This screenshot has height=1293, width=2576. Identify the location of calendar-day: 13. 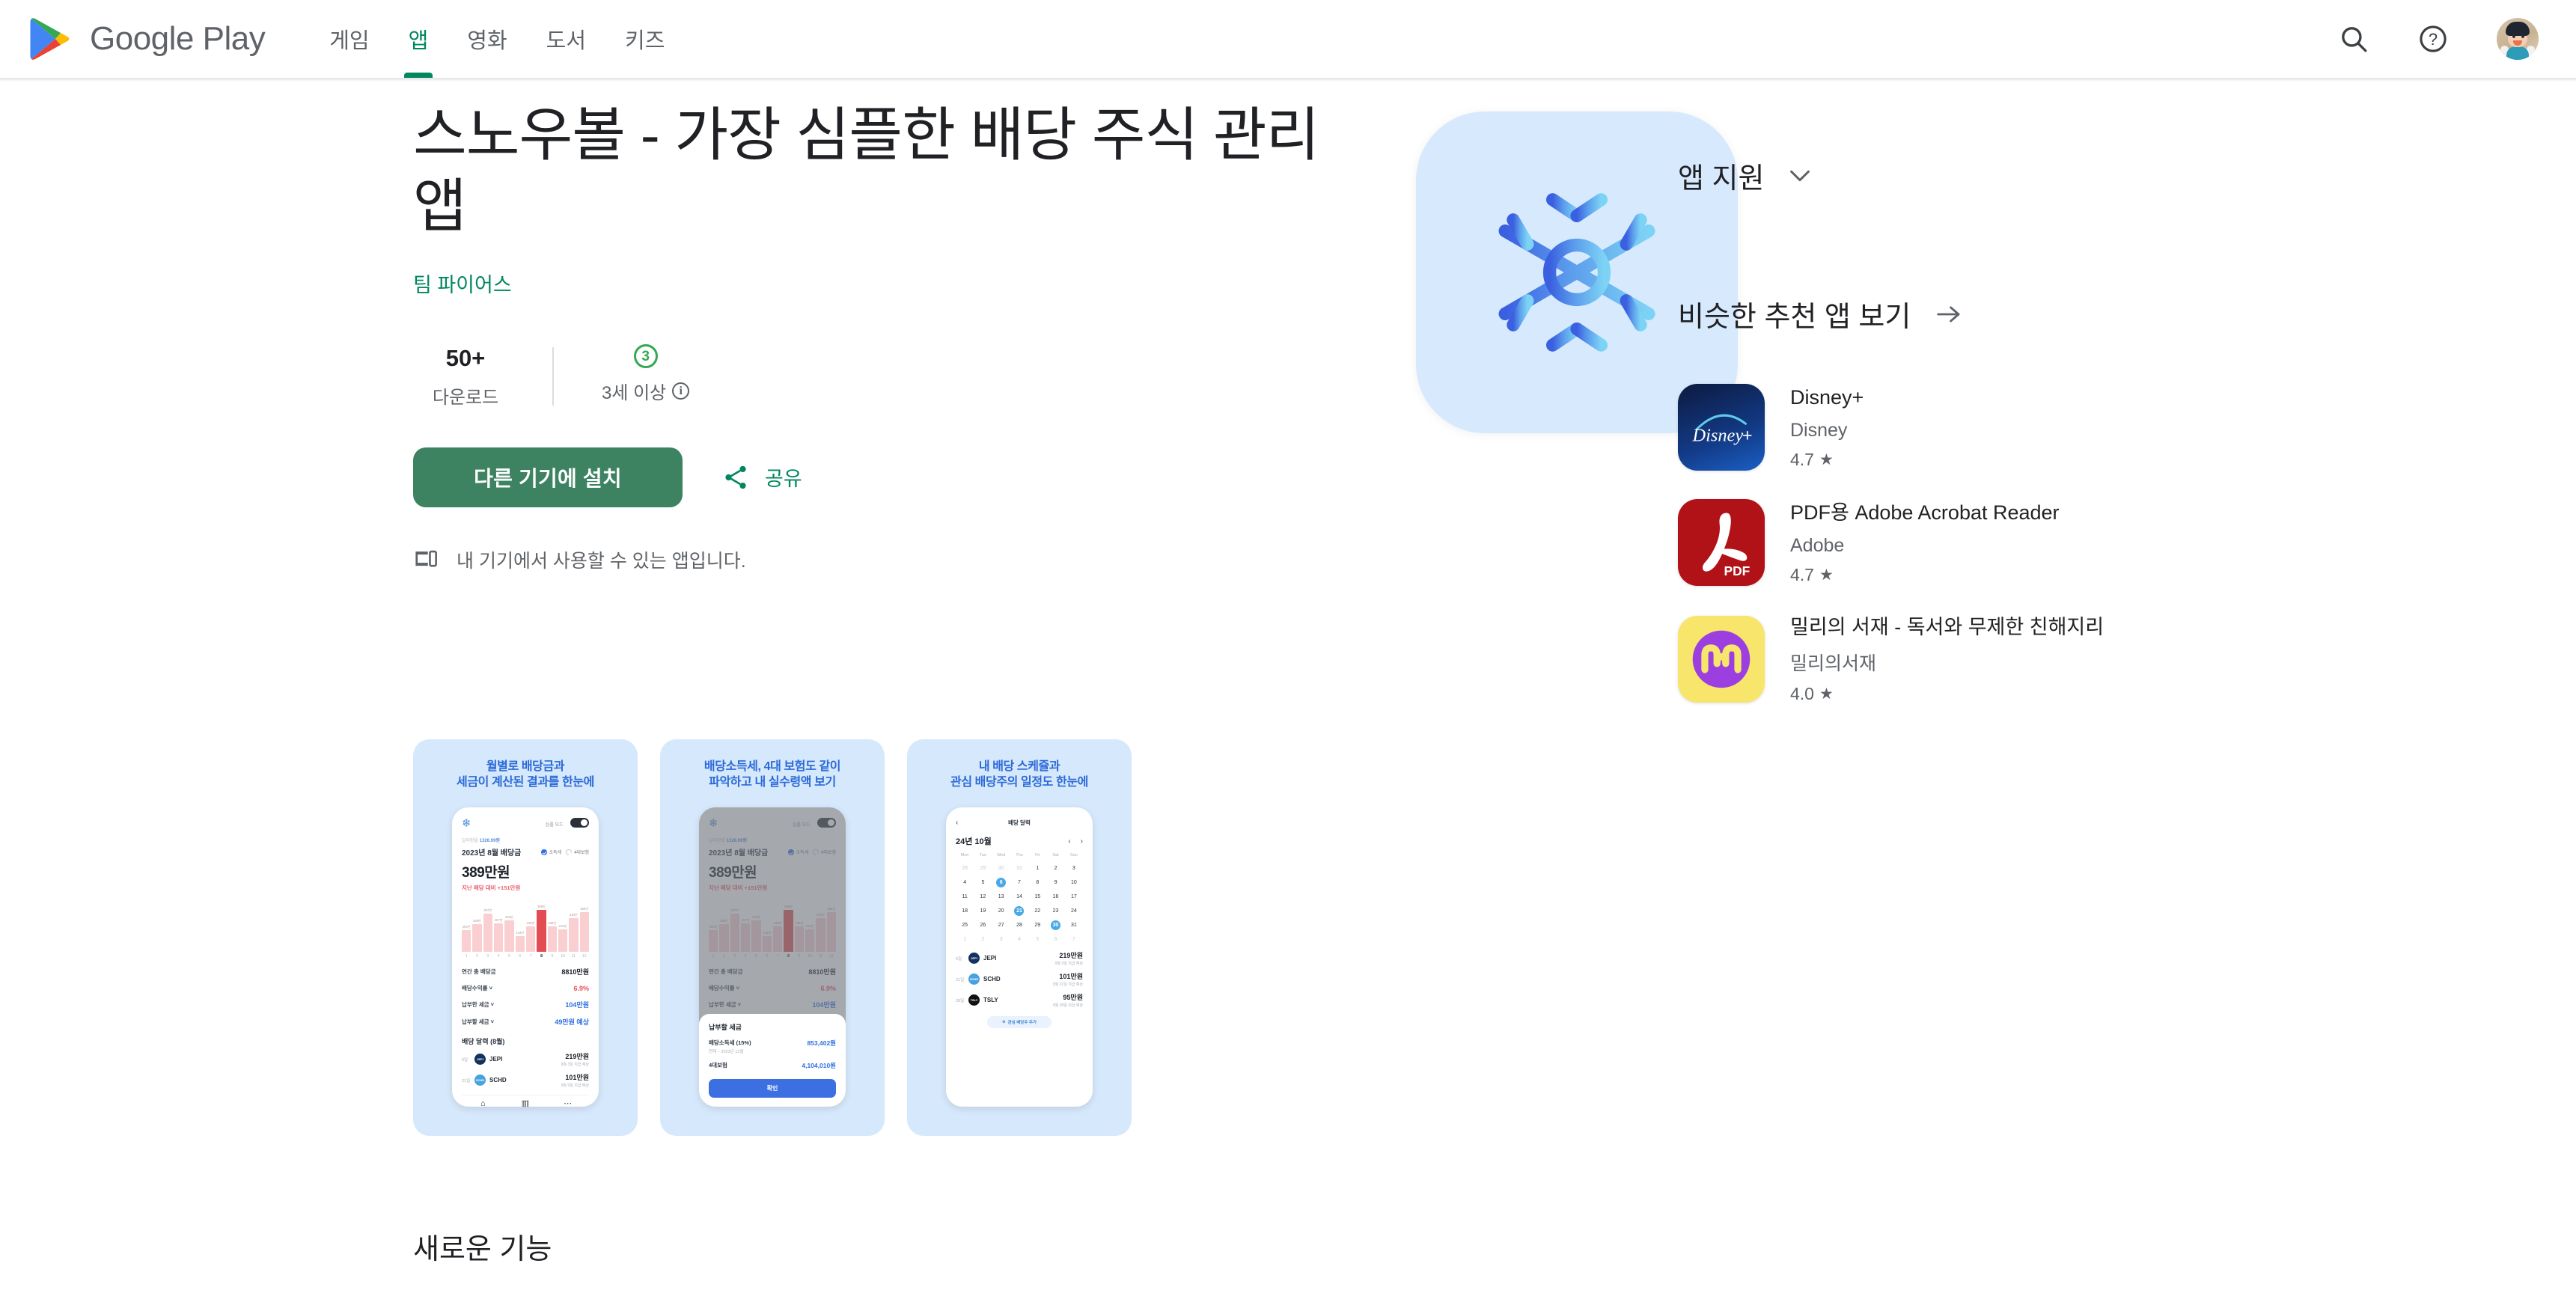
(1001, 897).